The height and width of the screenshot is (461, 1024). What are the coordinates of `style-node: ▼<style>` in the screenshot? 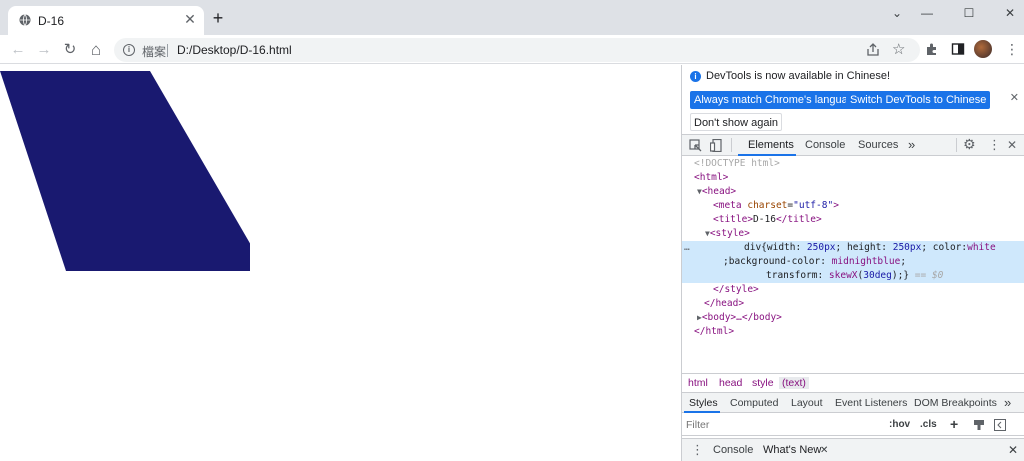 It's located at (727, 234).